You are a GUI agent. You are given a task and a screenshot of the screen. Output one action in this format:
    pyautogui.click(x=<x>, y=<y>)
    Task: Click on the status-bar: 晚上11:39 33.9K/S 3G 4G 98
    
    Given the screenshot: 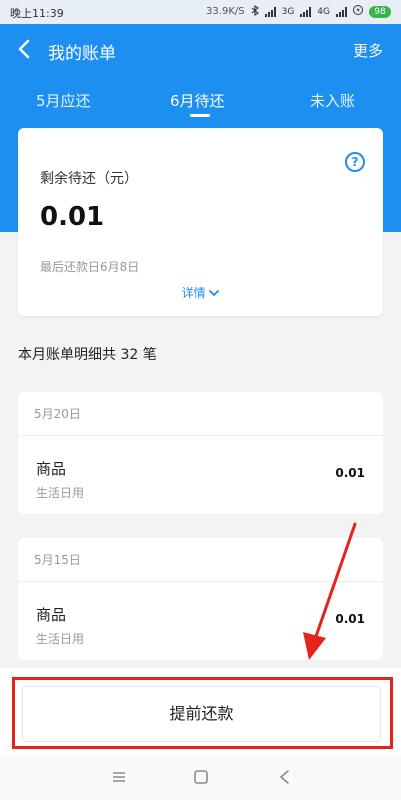 What is the action you would take?
    pyautogui.click(x=200, y=12)
    